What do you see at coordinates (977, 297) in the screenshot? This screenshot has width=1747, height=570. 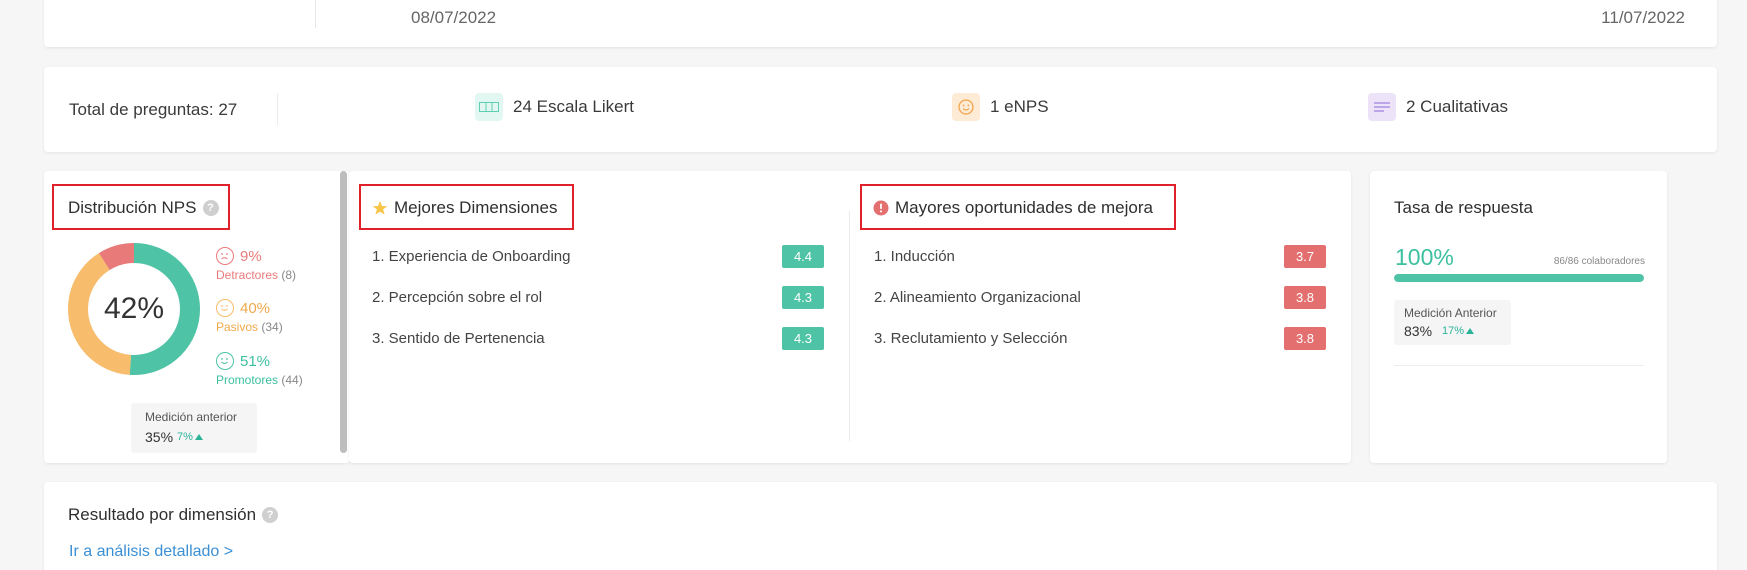 I see `dimension-label: 2. Alineamiento Organizacional` at bounding box center [977, 297].